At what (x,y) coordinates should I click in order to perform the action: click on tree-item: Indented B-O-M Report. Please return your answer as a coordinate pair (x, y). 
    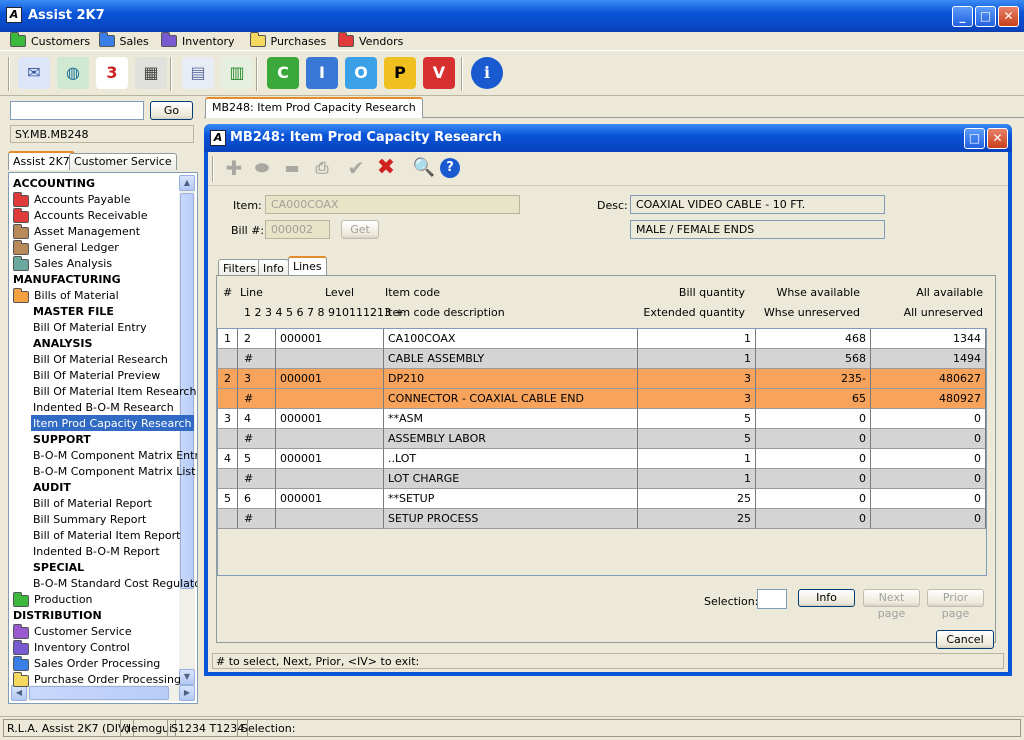
    Looking at the image, I should click on (96, 551).